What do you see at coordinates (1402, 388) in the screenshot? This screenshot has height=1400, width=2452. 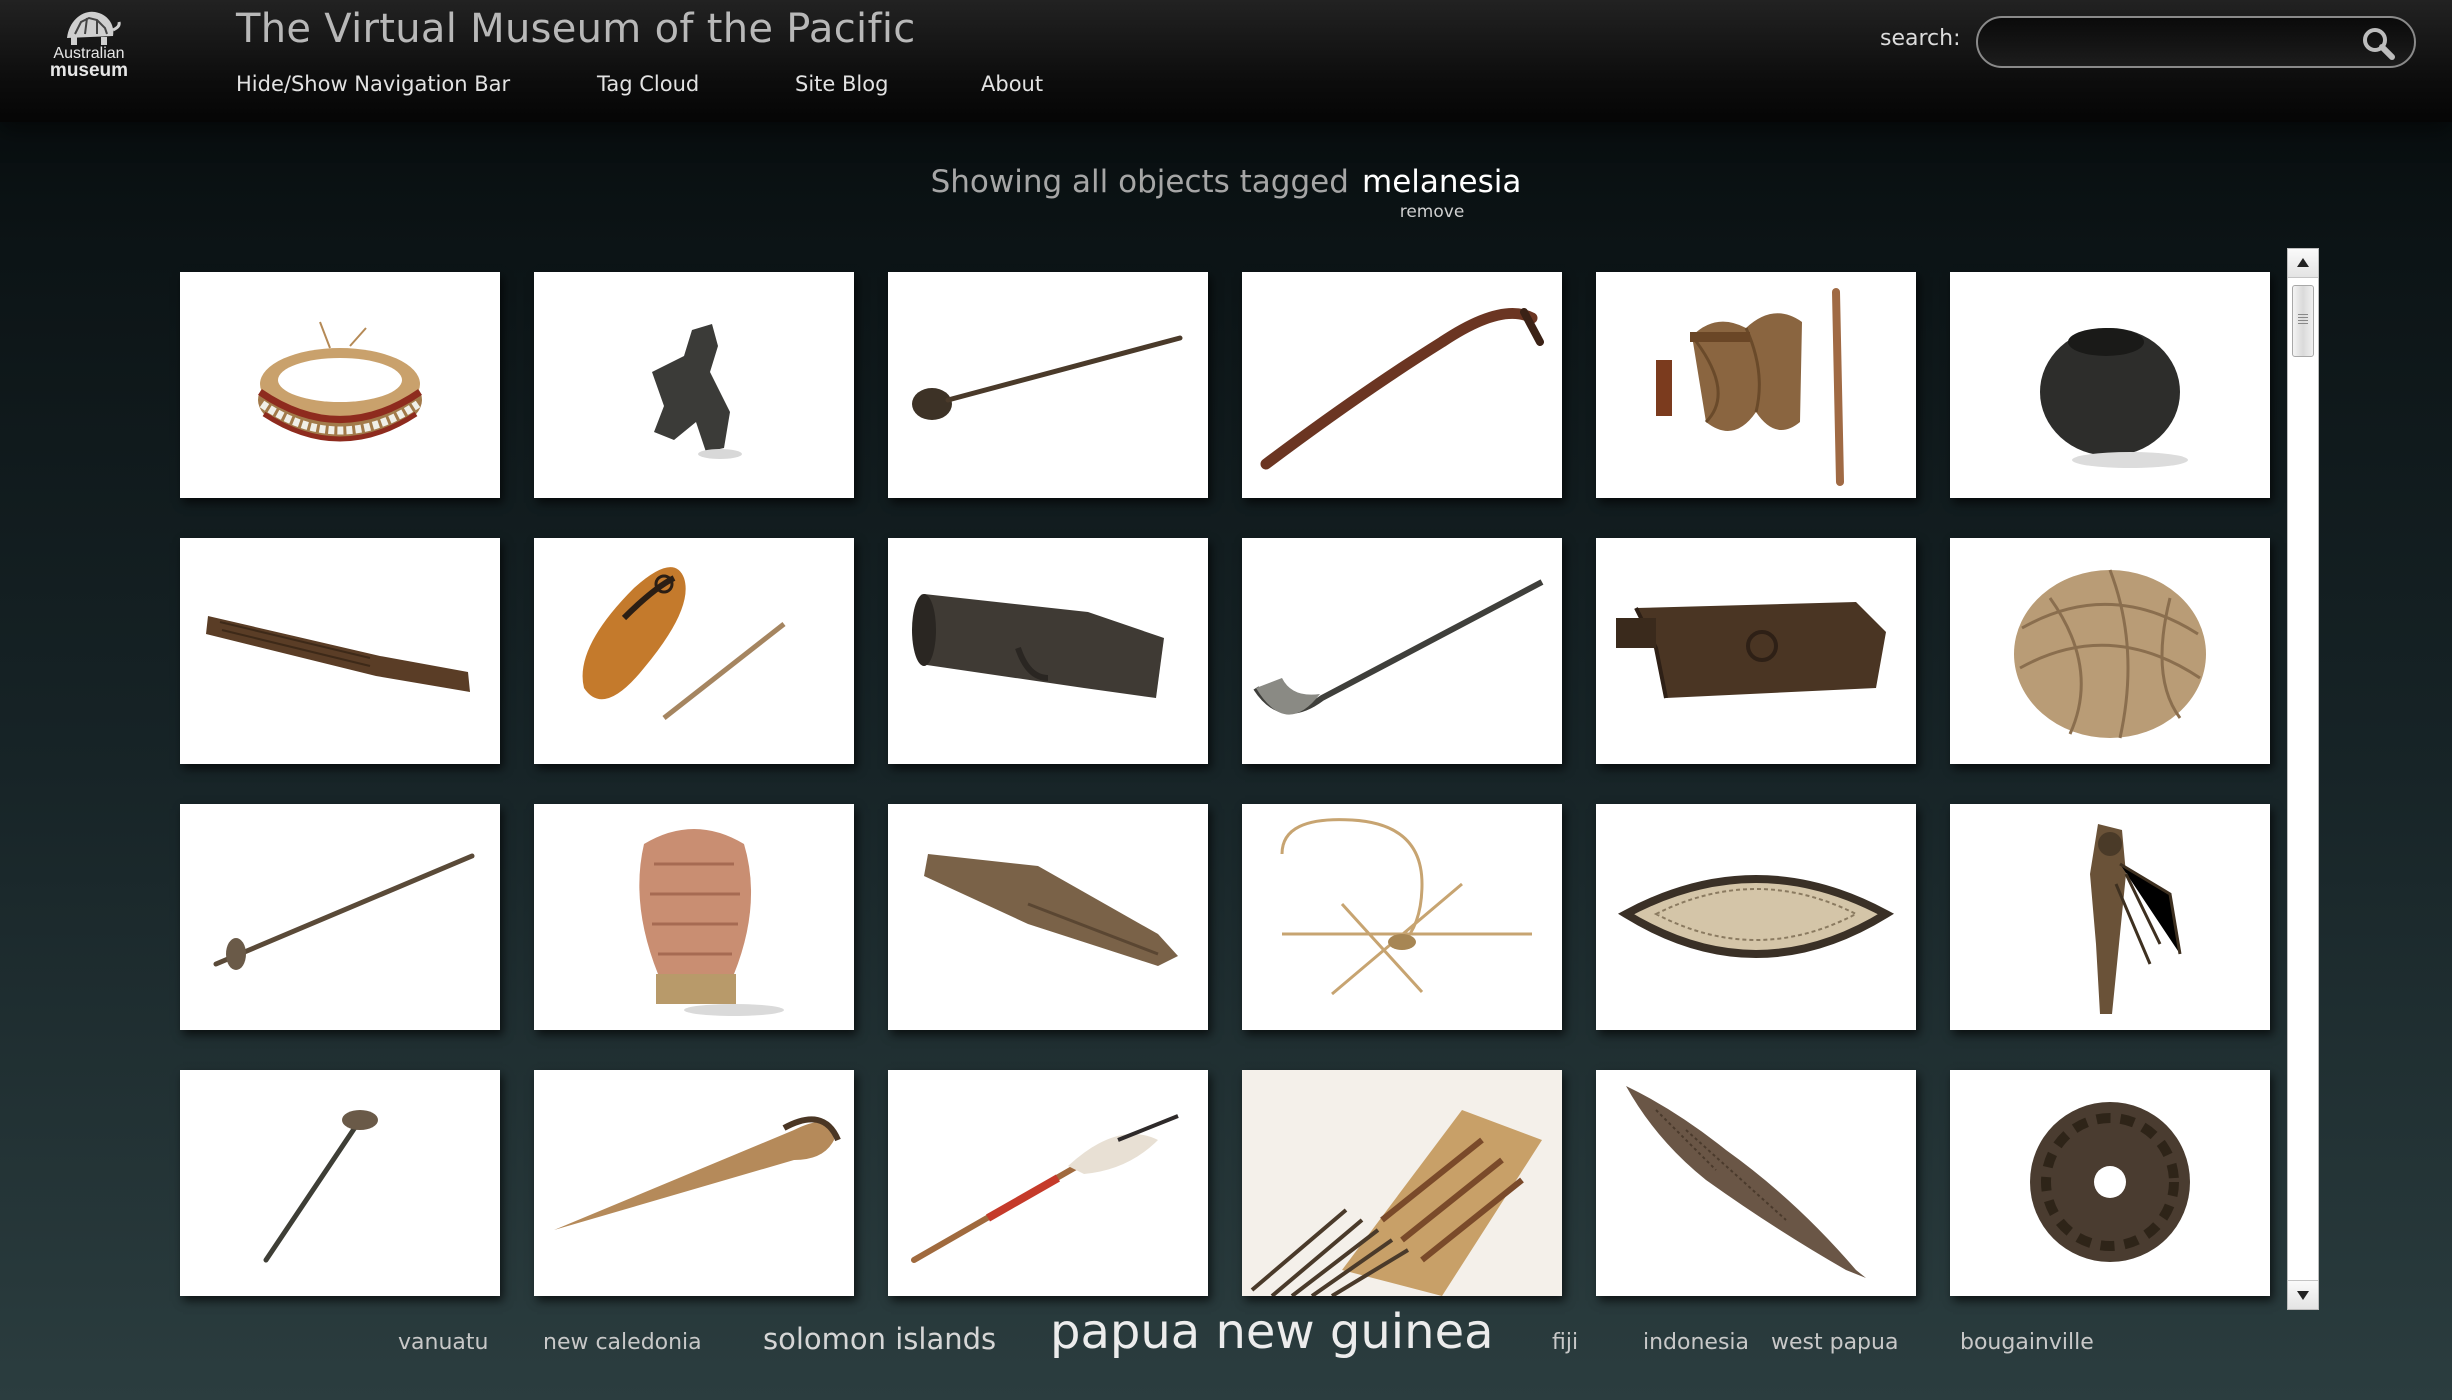 I see `walking-stick-image` at bounding box center [1402, 388].